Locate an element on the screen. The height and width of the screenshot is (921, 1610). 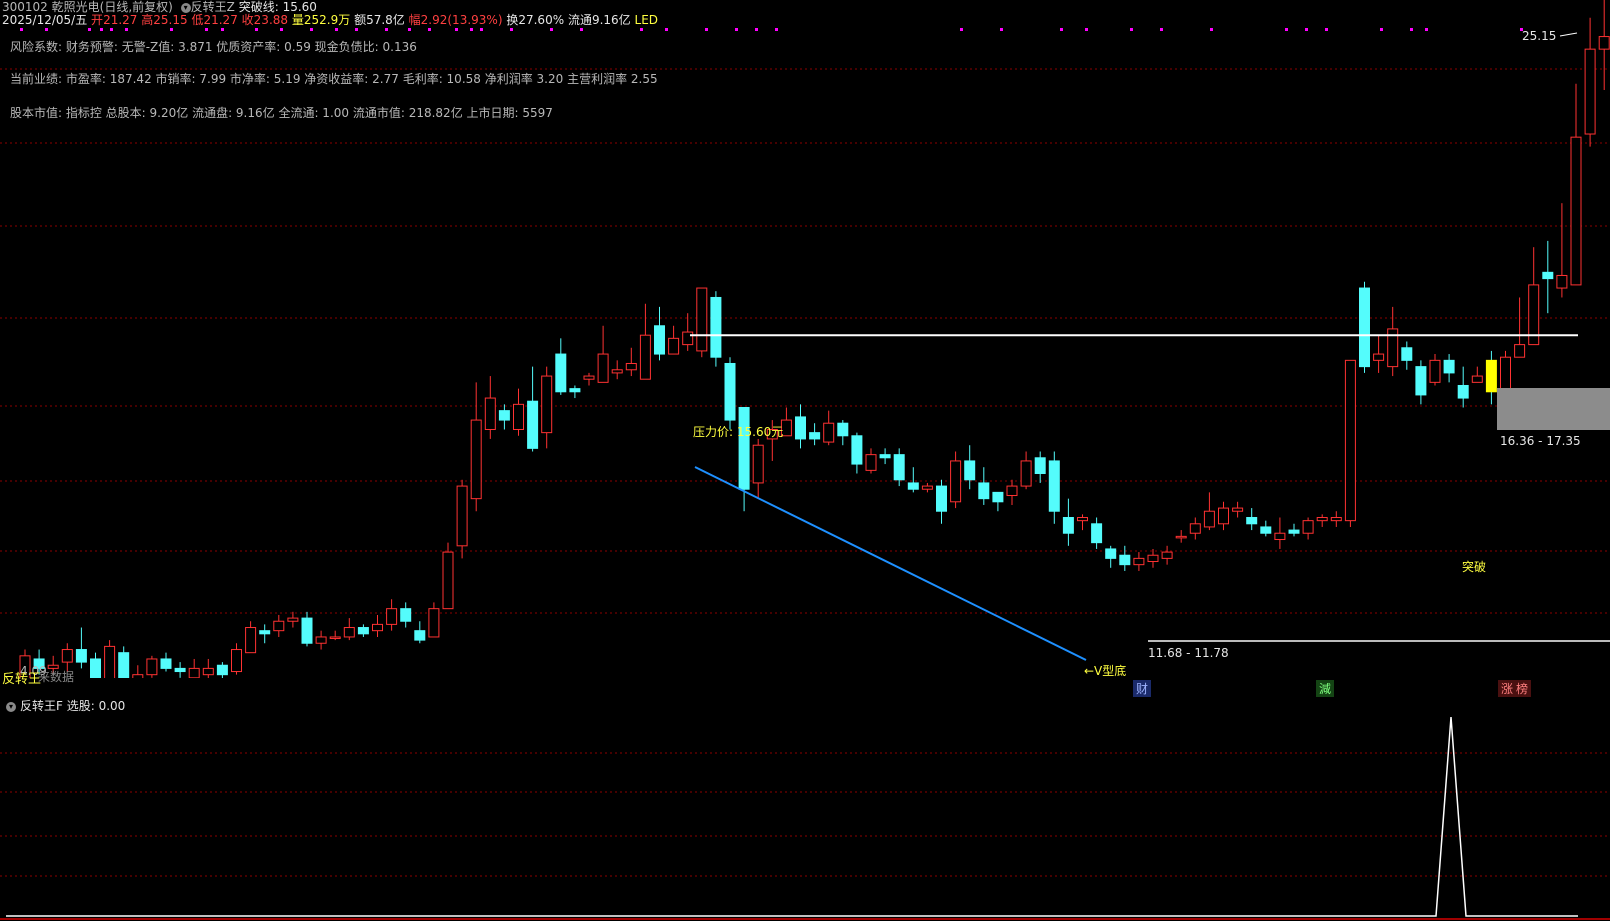
amount-value: 57.8亿 is located at coordinates (385, 20).